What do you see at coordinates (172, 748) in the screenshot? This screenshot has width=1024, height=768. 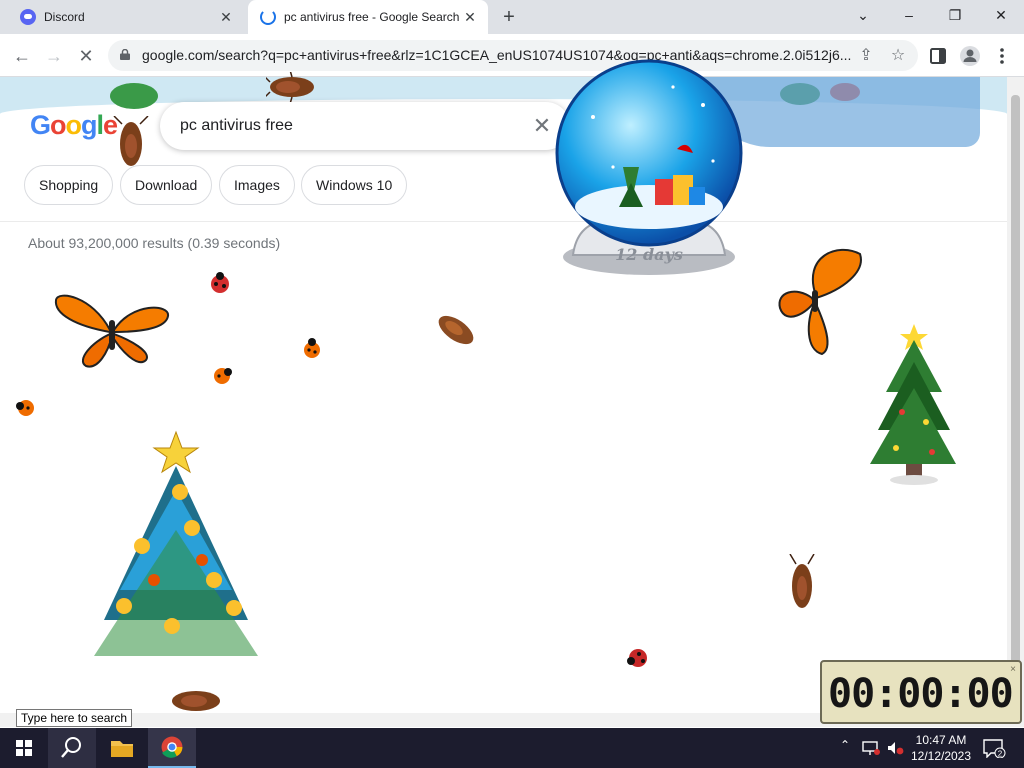 I see `chrome-taskbar-icon` at bounding box center [172, 748].